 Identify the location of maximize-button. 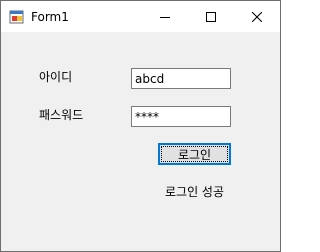
(211, 16).